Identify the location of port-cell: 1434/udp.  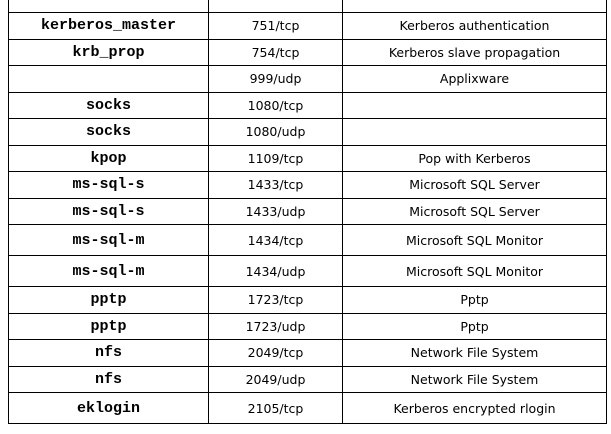
(275, 271).